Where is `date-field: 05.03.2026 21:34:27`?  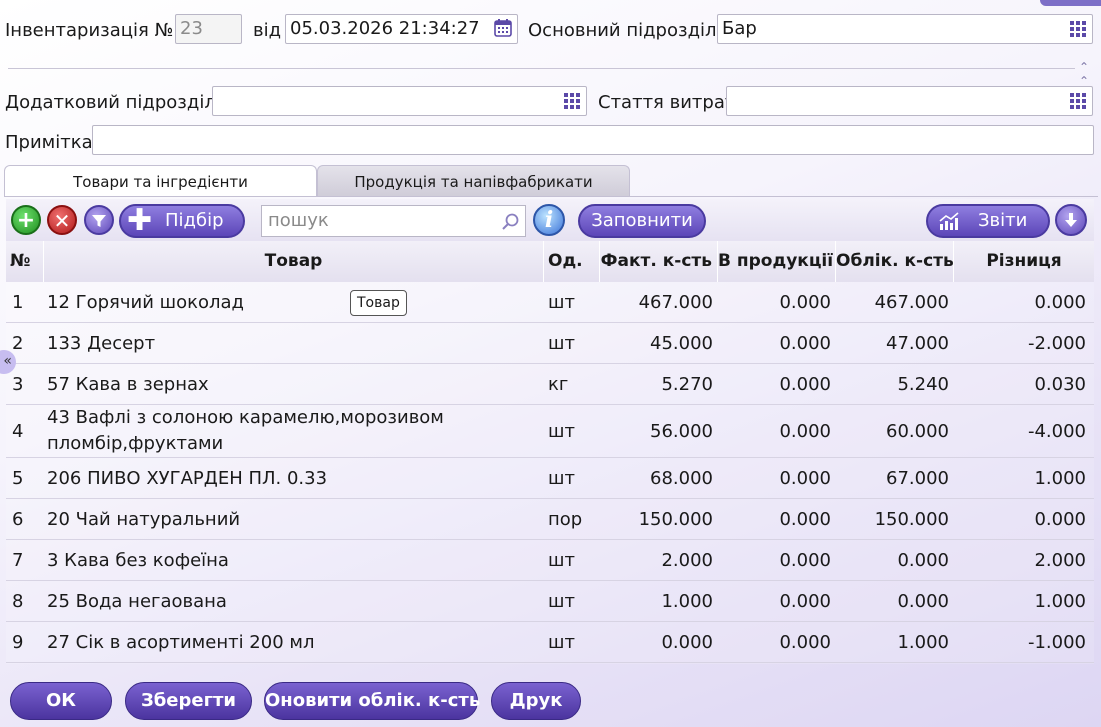 date-field: 05.03.2026 21:34:27 is located at coordinates (401, 29).